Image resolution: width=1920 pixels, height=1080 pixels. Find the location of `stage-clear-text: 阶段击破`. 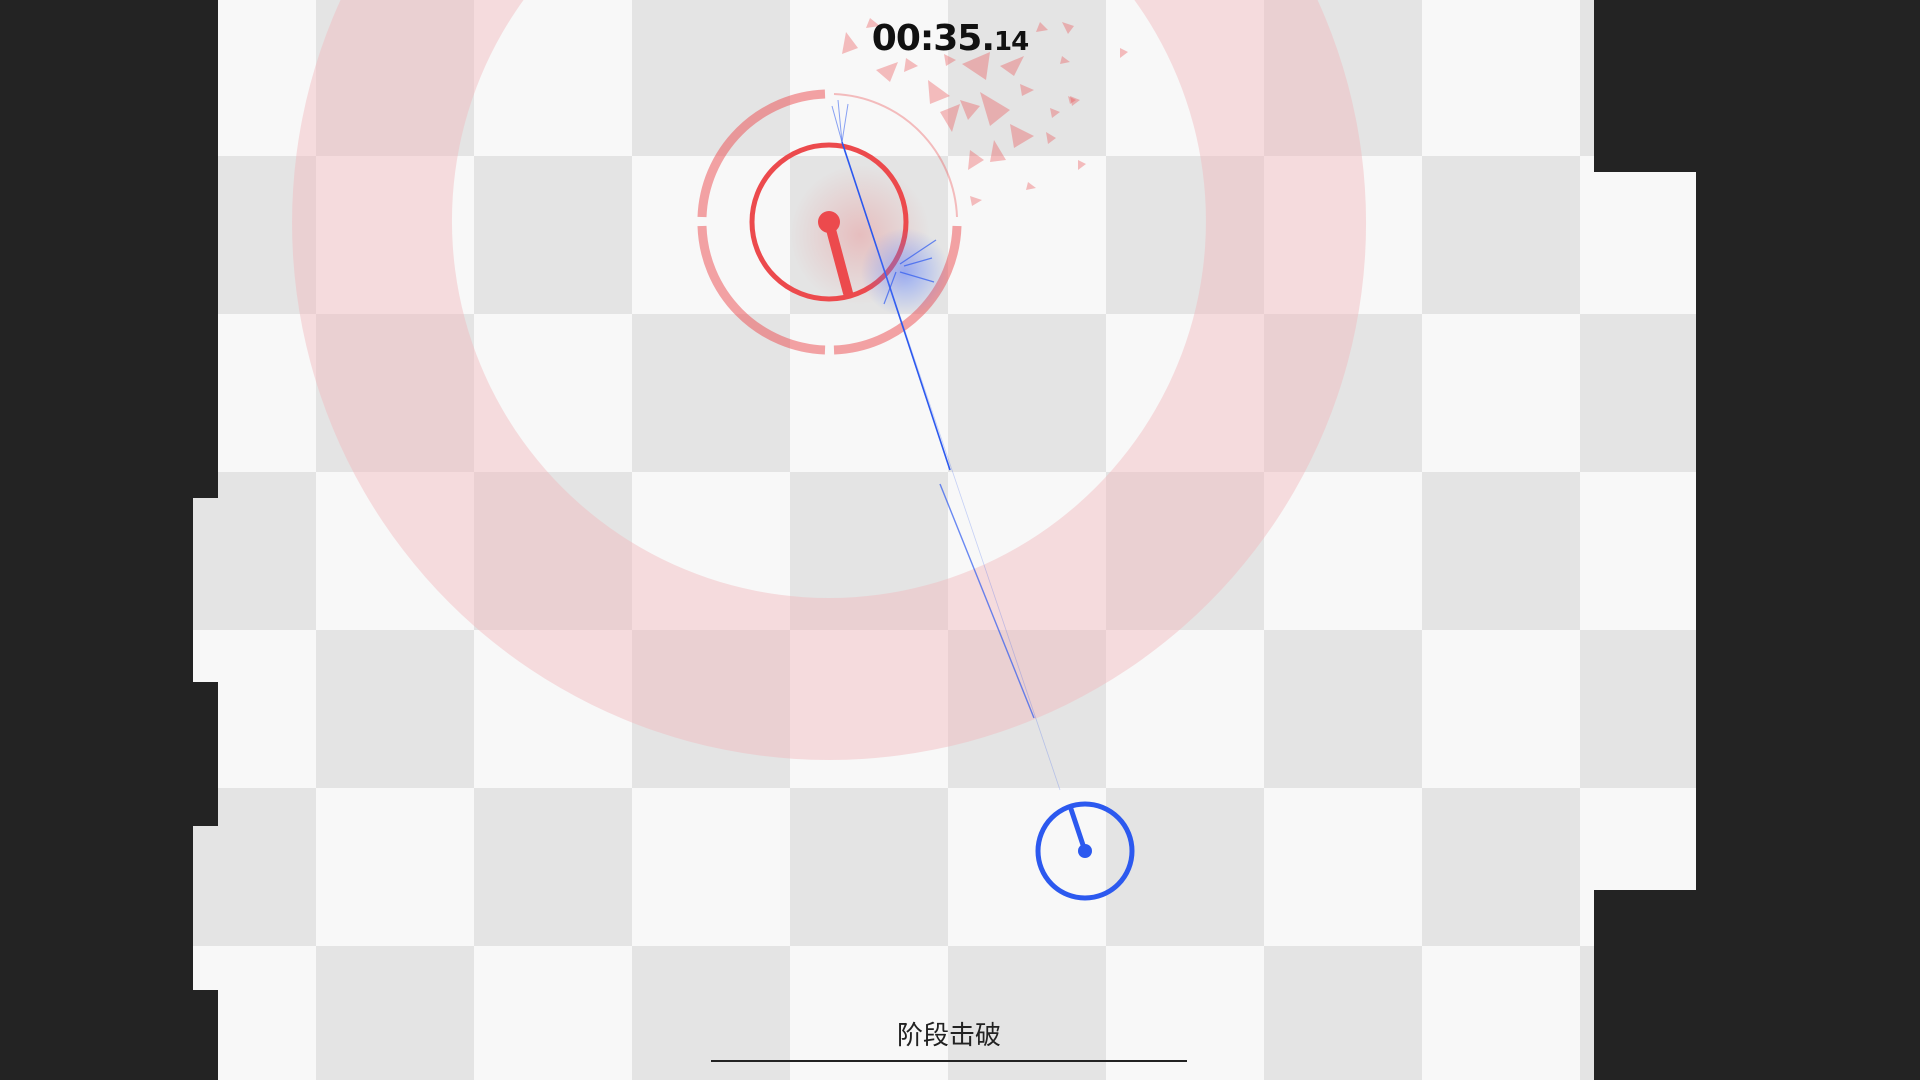

stage-clear-text: 阶段击破 is located at coordinates (948, 1036).